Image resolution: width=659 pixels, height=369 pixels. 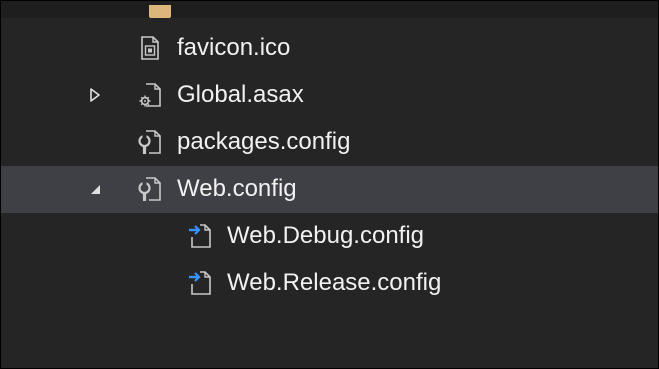 I want to click on tree-item-global-asax: Global.asax, so click(x=329, y=95).